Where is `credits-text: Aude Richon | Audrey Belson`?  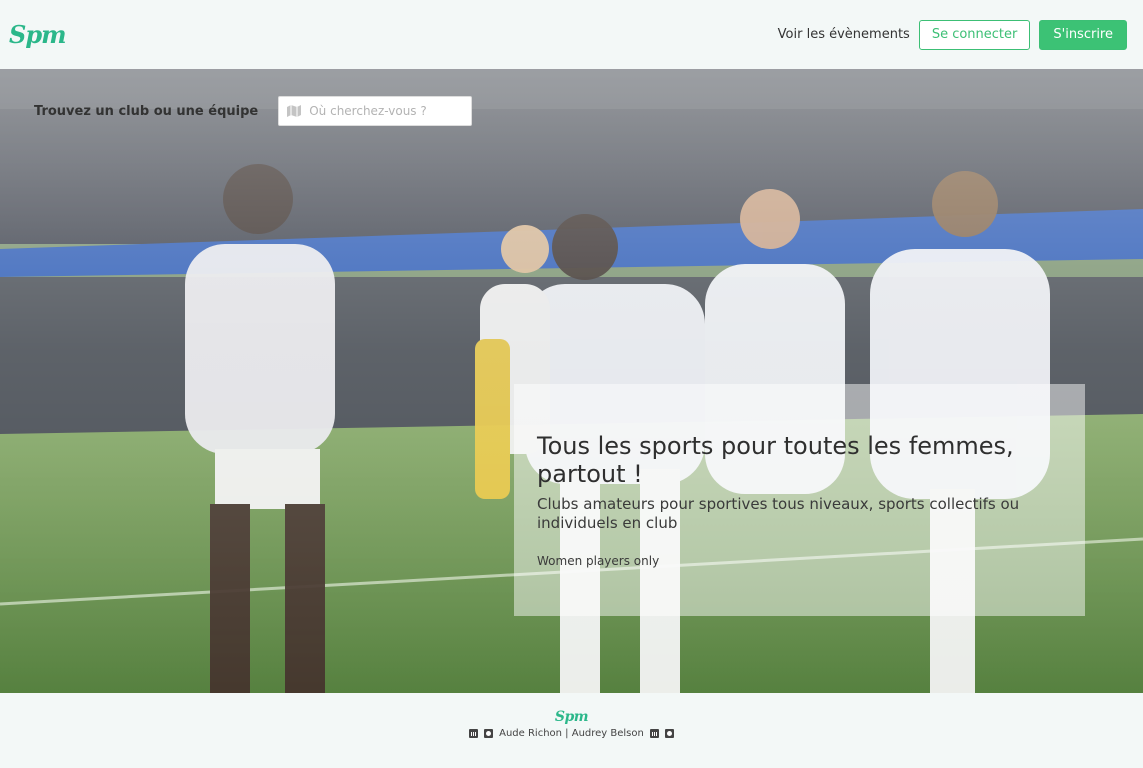
credits-text: Aude Richon | Audrey Belson is located at coordinates (571, 733).